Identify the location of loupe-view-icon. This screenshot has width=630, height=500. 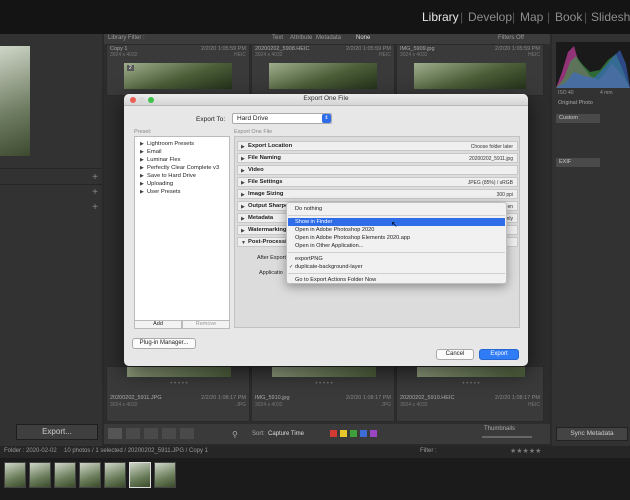
(133, 433).